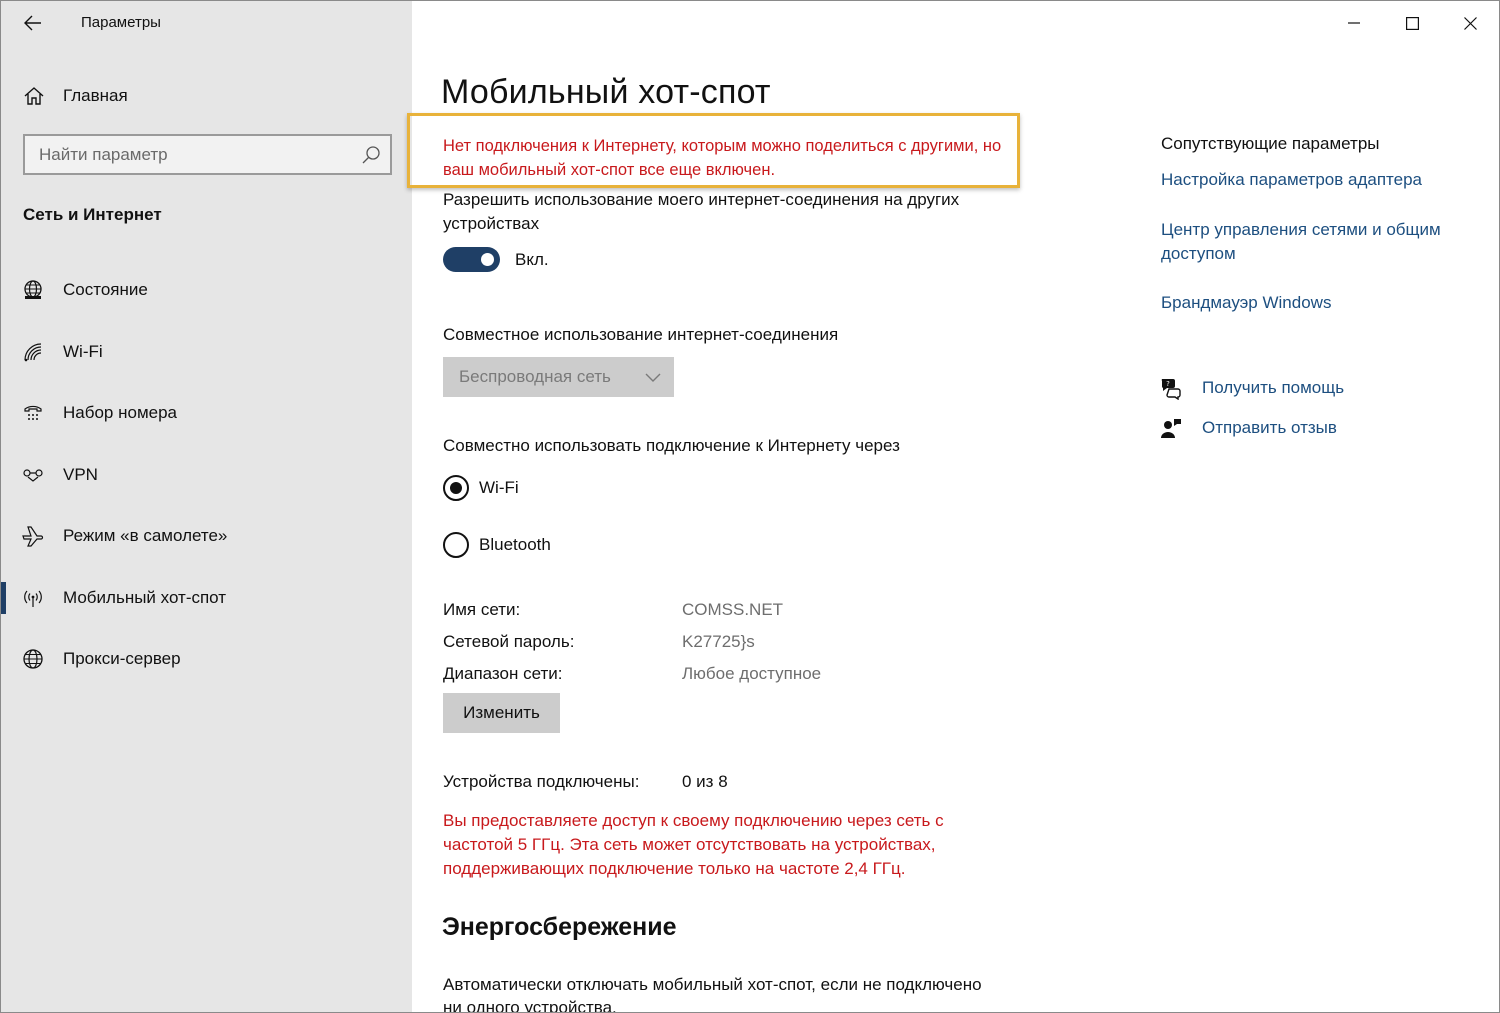  Describe the element at coordinates (487, 259) in the screenshot. I see `toggle-knob` at that location.